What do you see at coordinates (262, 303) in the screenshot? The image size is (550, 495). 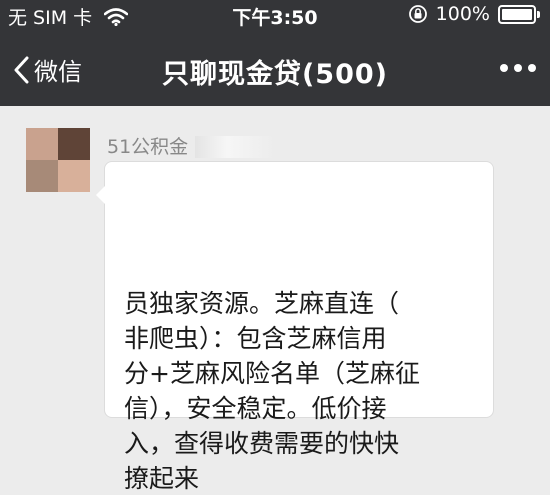 I see `message-line: 员独家资源。芝麻直连（` at bounding box center [262, 303].